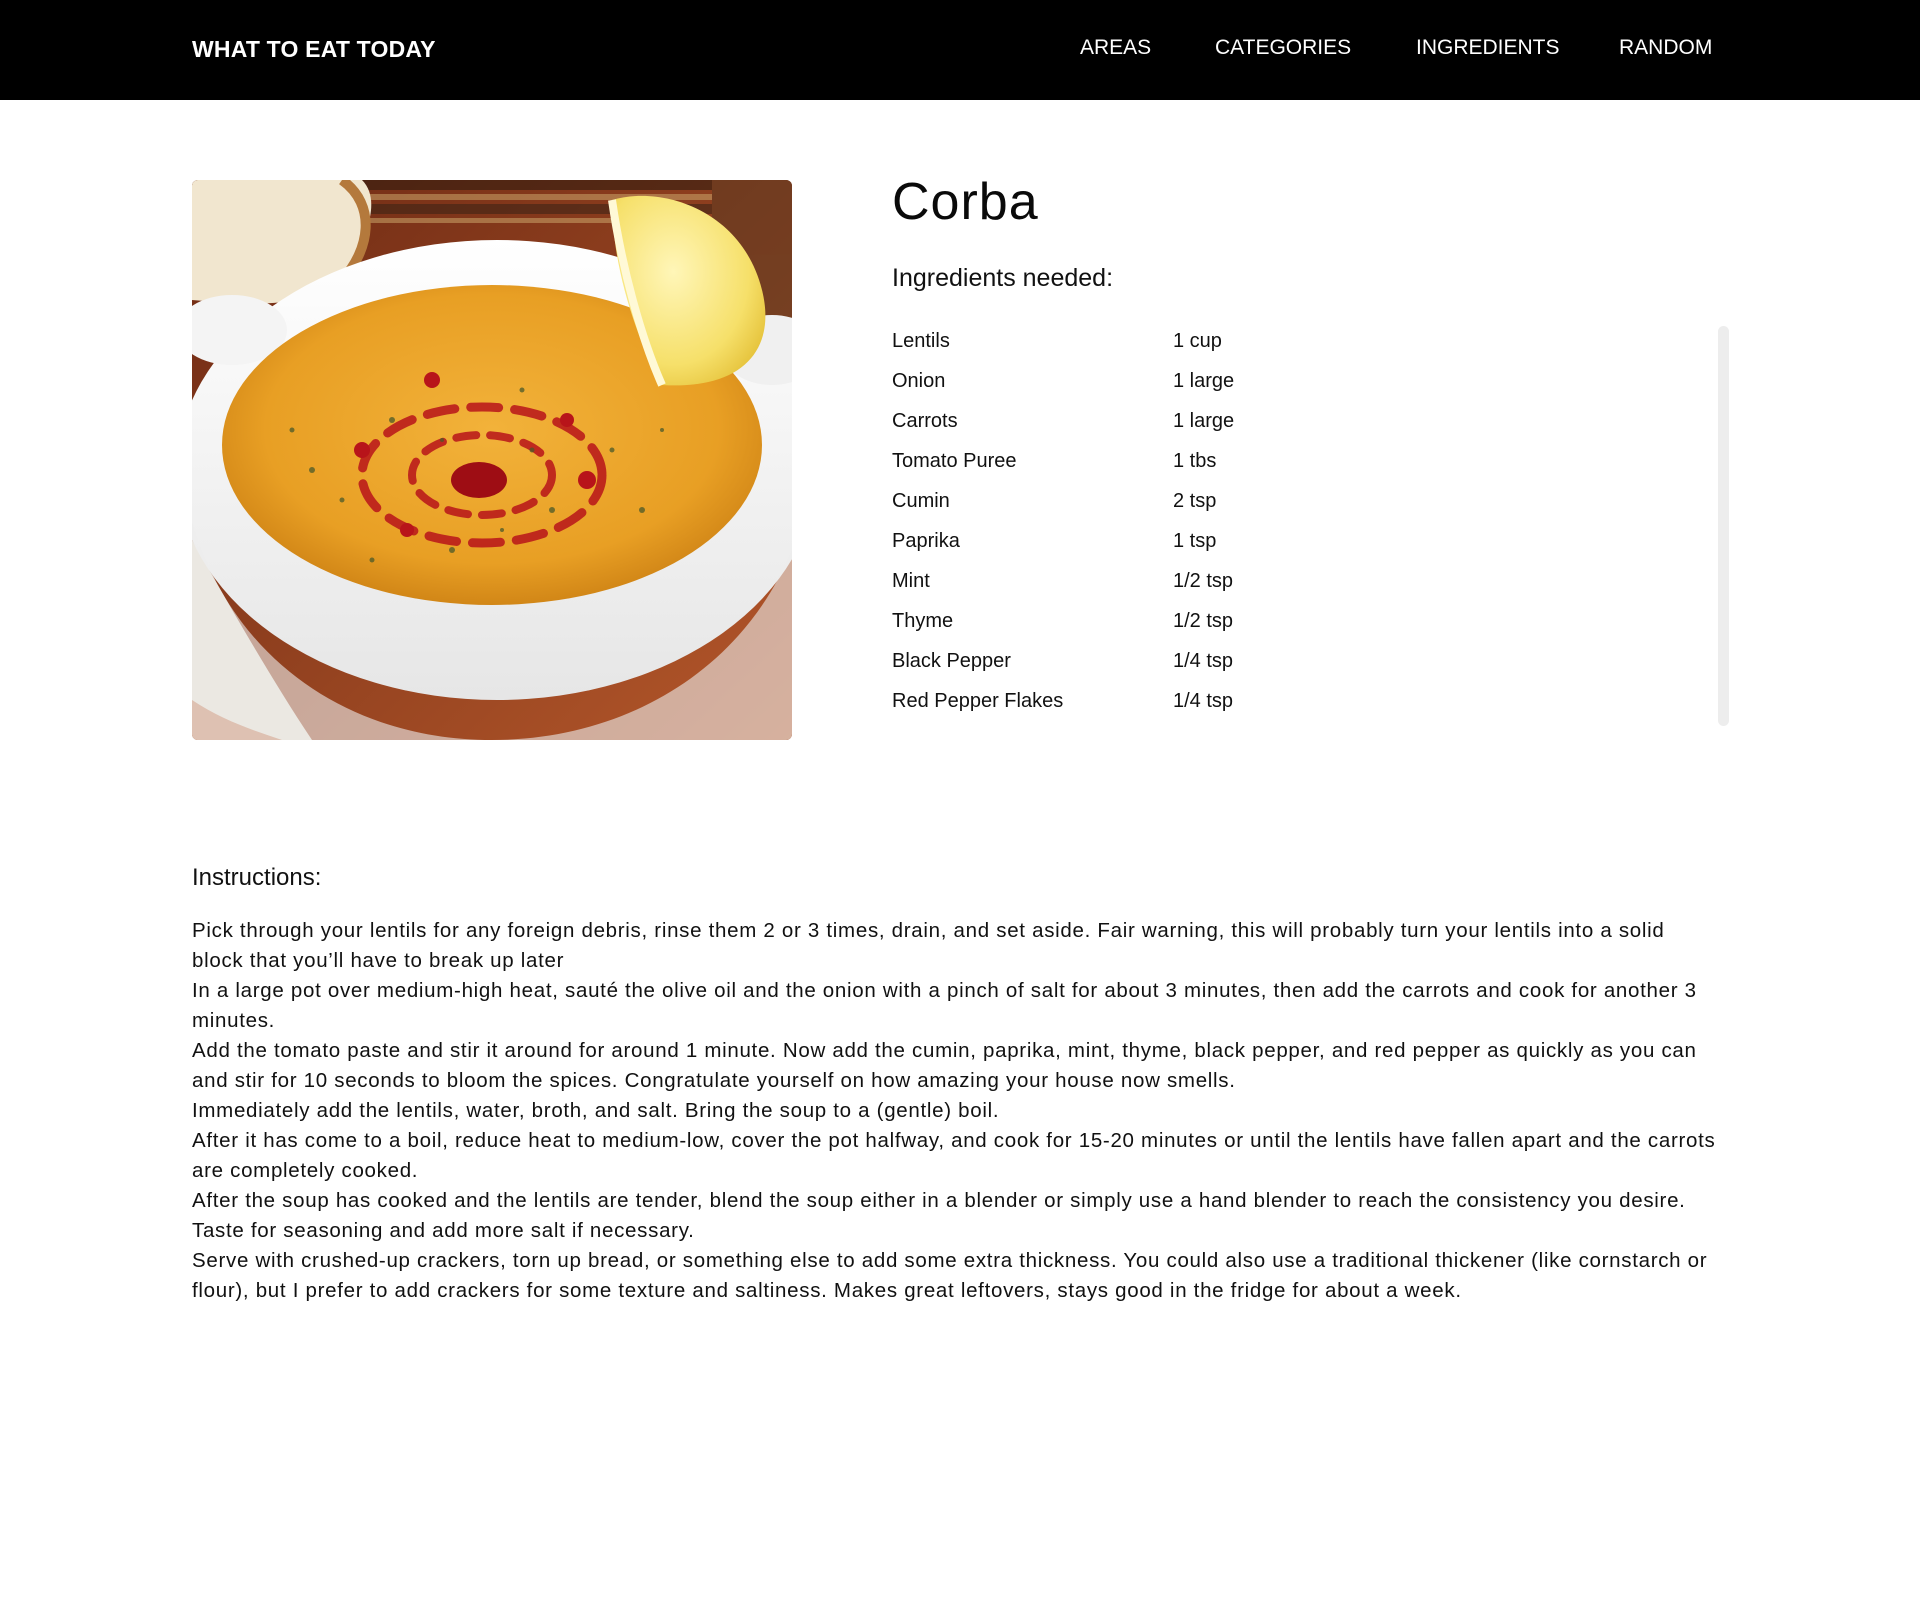 Image resolution: width=1920 pixels, height=1619 pixels. I want to click on nav-random: RANDOM, so click(1665, 48).